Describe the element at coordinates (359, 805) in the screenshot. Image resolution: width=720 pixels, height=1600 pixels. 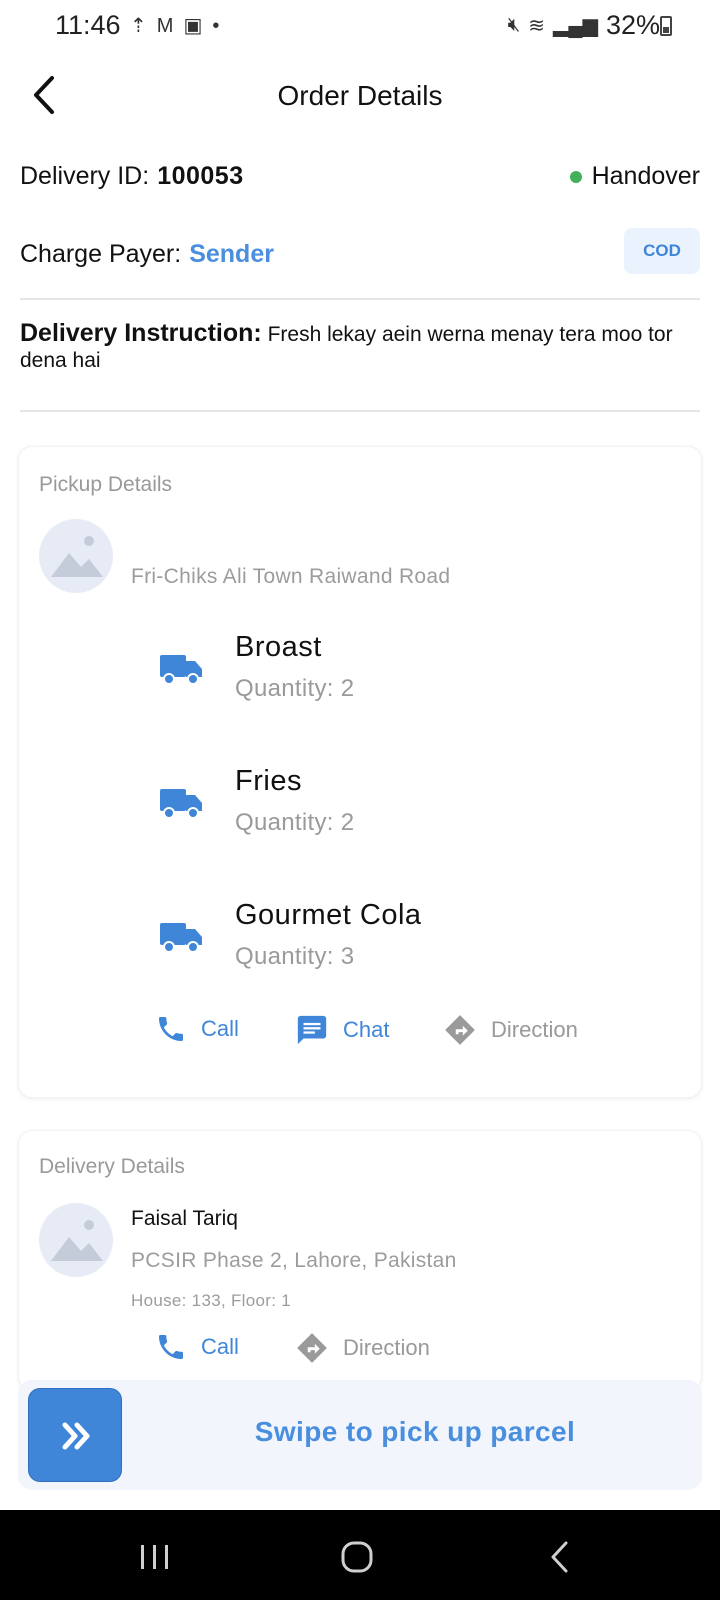
I see `list-item: Fries Quantity: 2` at that location.